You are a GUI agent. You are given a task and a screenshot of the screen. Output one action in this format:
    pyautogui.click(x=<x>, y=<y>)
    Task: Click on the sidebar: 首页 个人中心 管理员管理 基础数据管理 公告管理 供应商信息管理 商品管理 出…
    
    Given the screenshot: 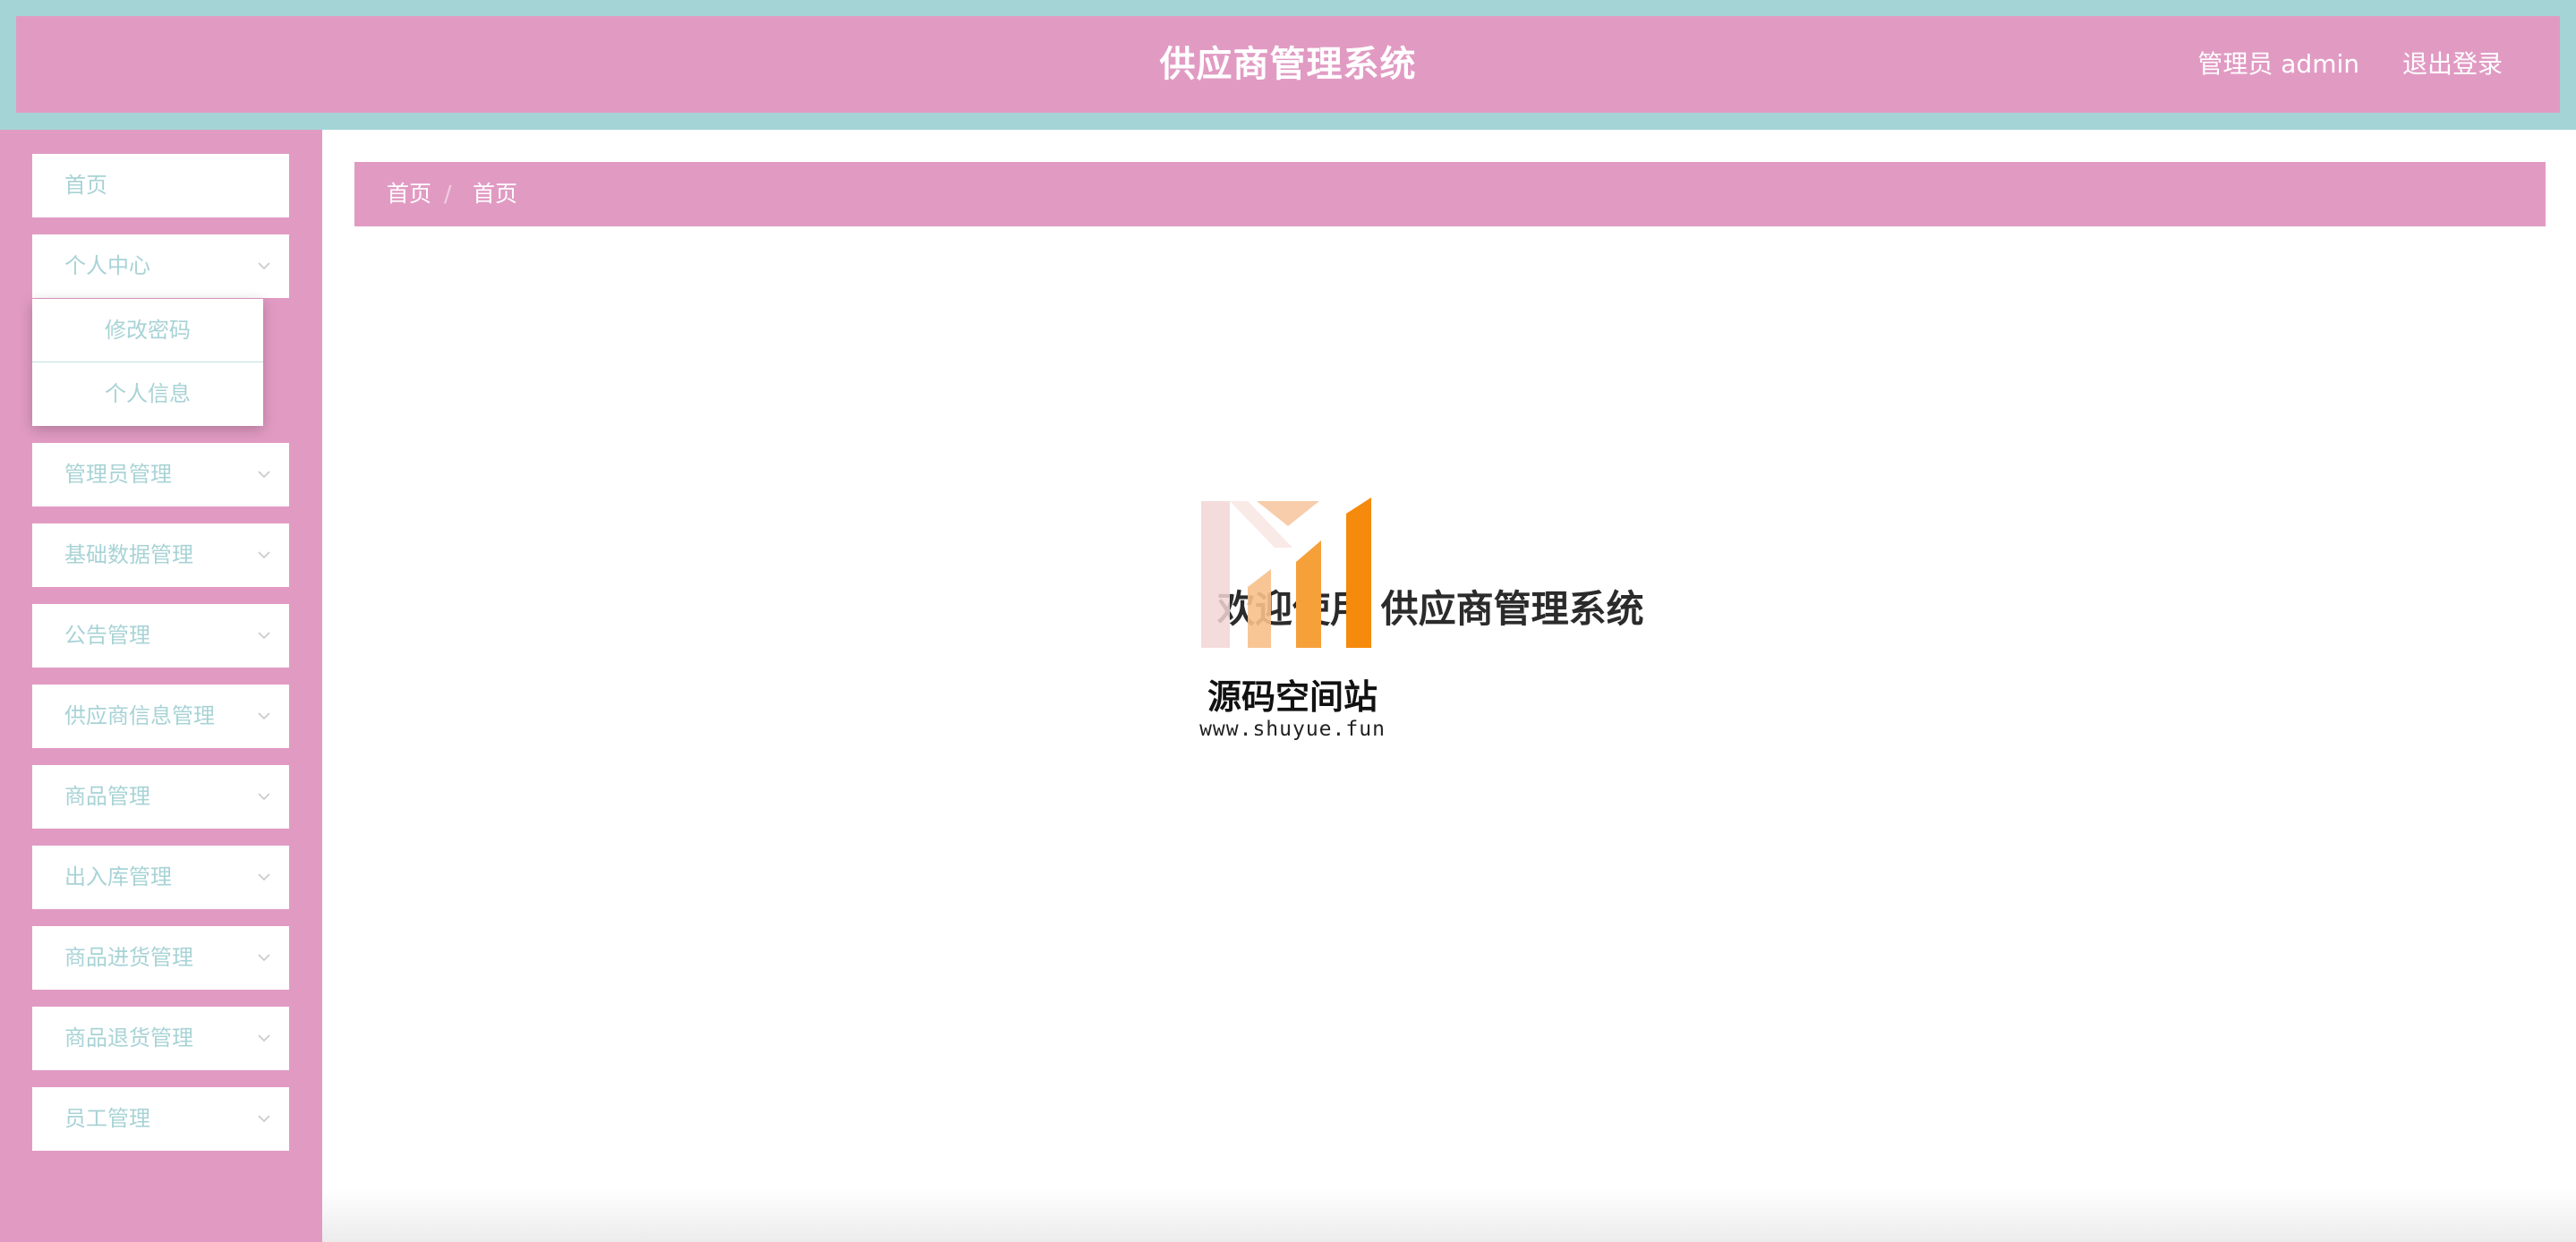 What is the action you would take?
    pyautogui.click(x=161, y=686)
    